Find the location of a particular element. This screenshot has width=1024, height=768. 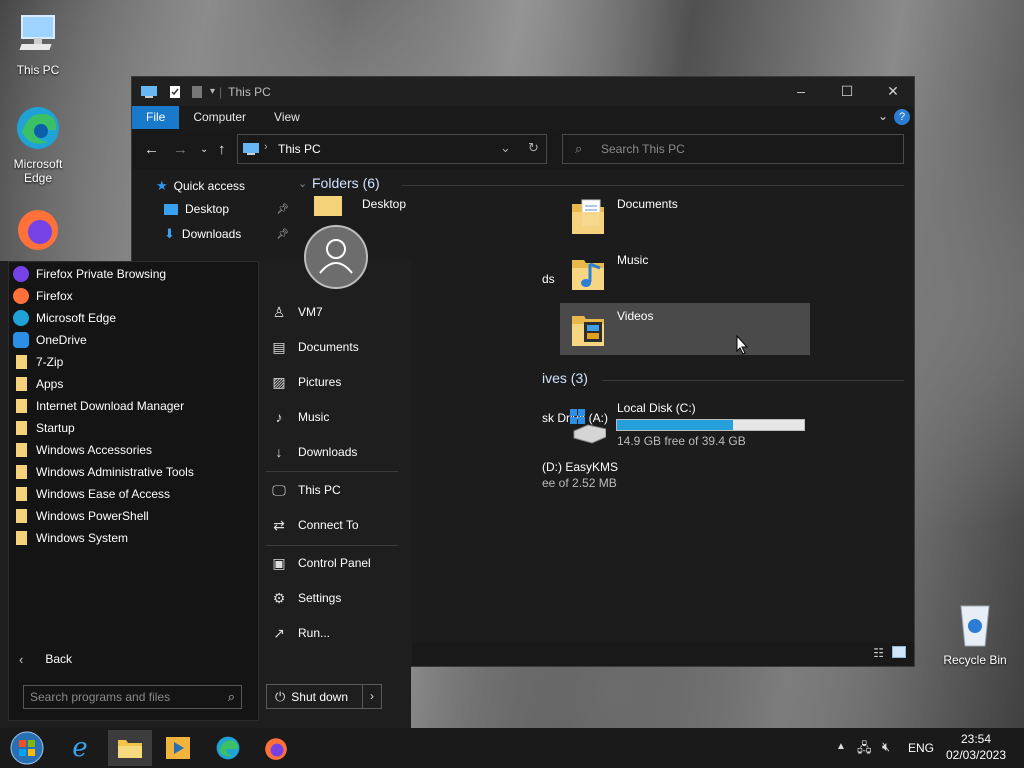

tab-computer: Computer is located at coordinates (219, 117).